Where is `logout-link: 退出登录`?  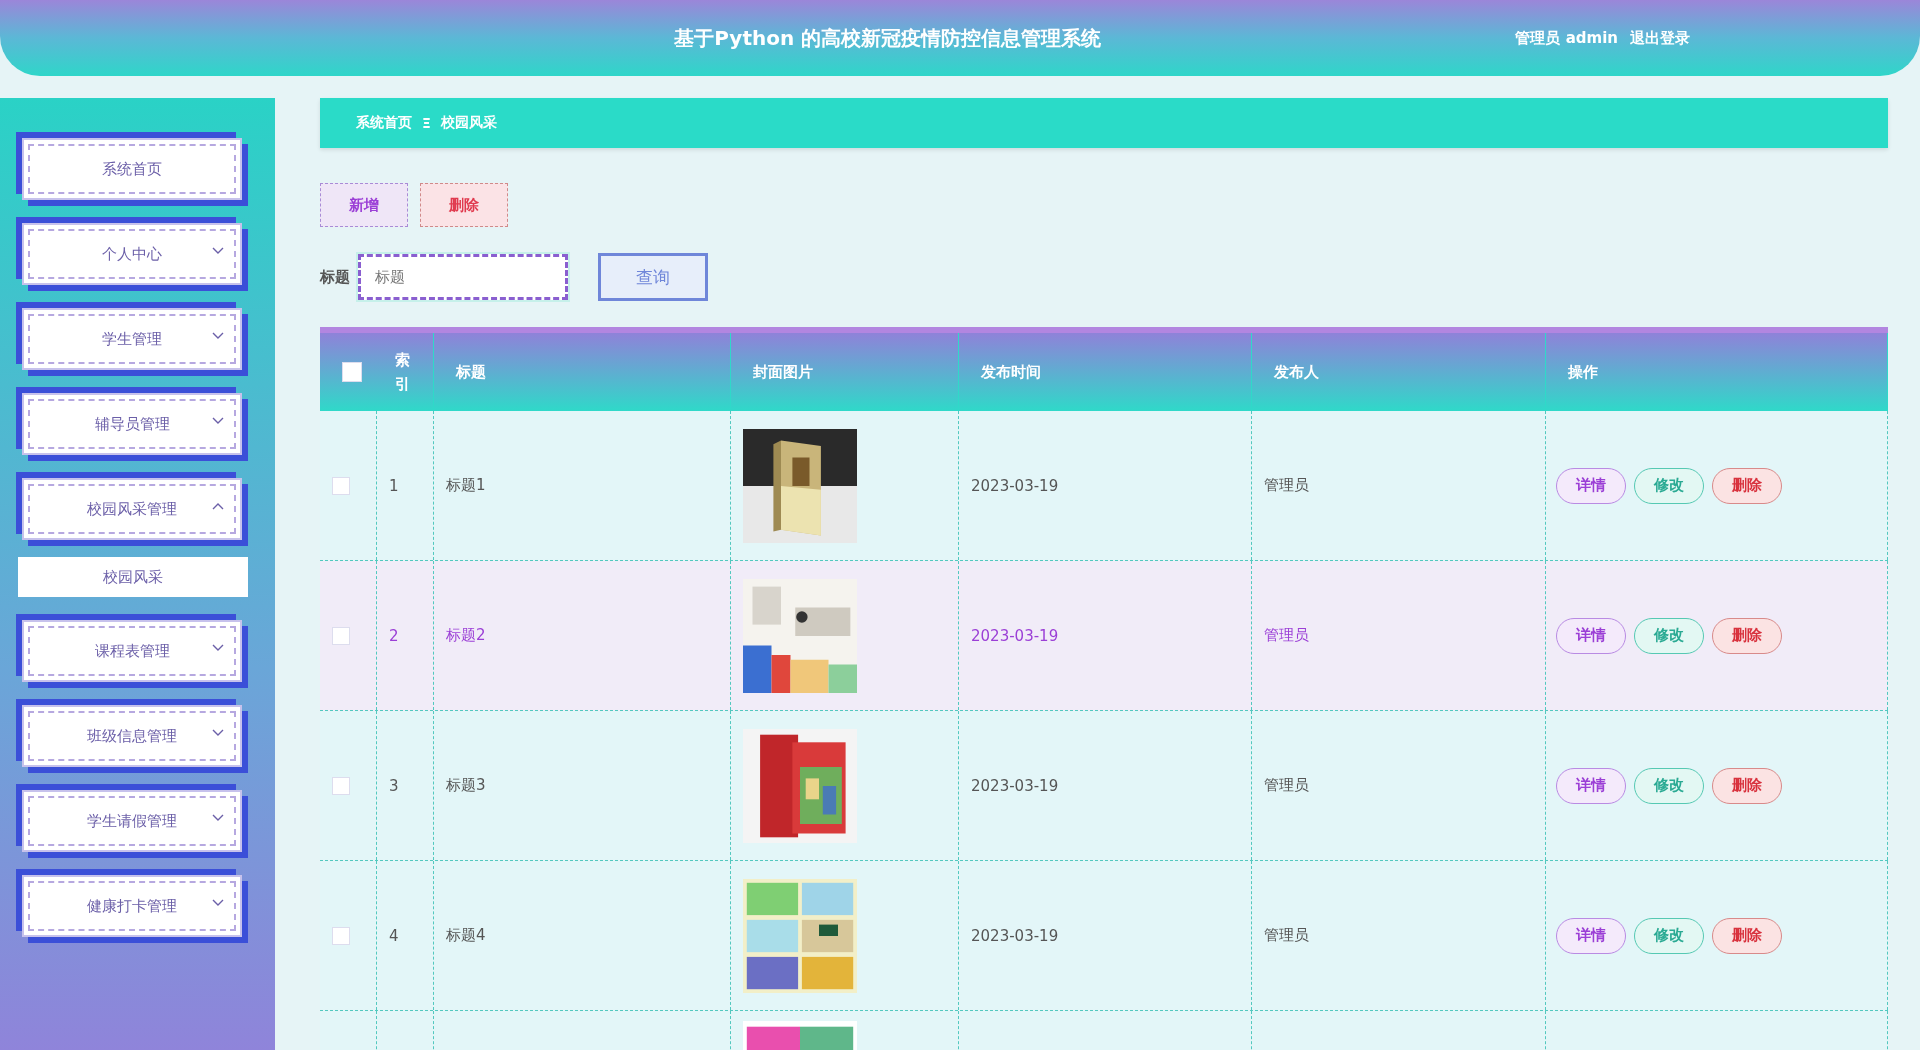
logout-link: 退出登录 is located at coordinates (1660, 38).